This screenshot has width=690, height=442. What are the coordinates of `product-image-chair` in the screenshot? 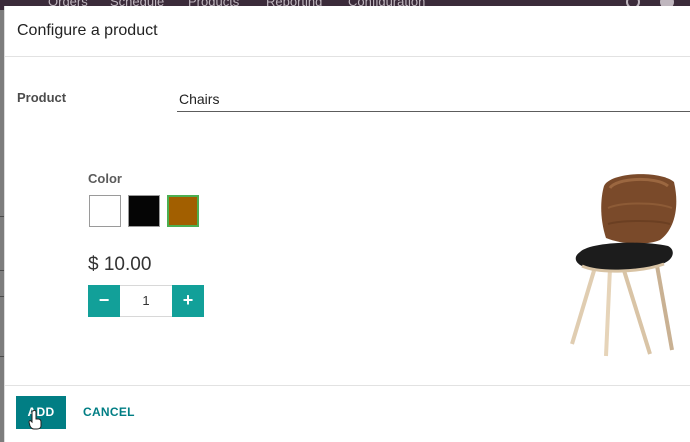 It's located at (623, 265).